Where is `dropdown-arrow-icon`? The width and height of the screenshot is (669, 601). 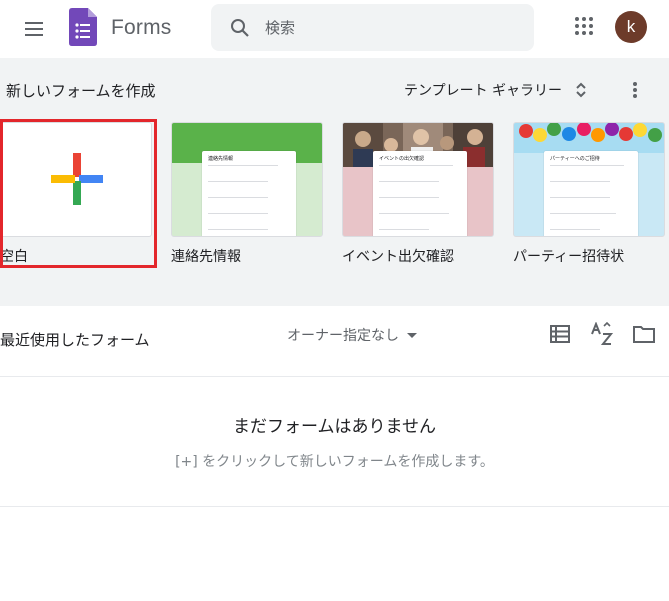
dropdown-arrow-icon is located at coordinates (412, 335).